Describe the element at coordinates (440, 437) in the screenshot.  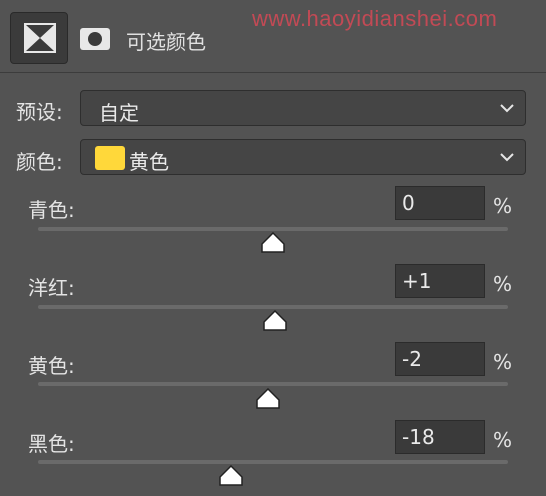
I see `black-value-input: -18` at that location.